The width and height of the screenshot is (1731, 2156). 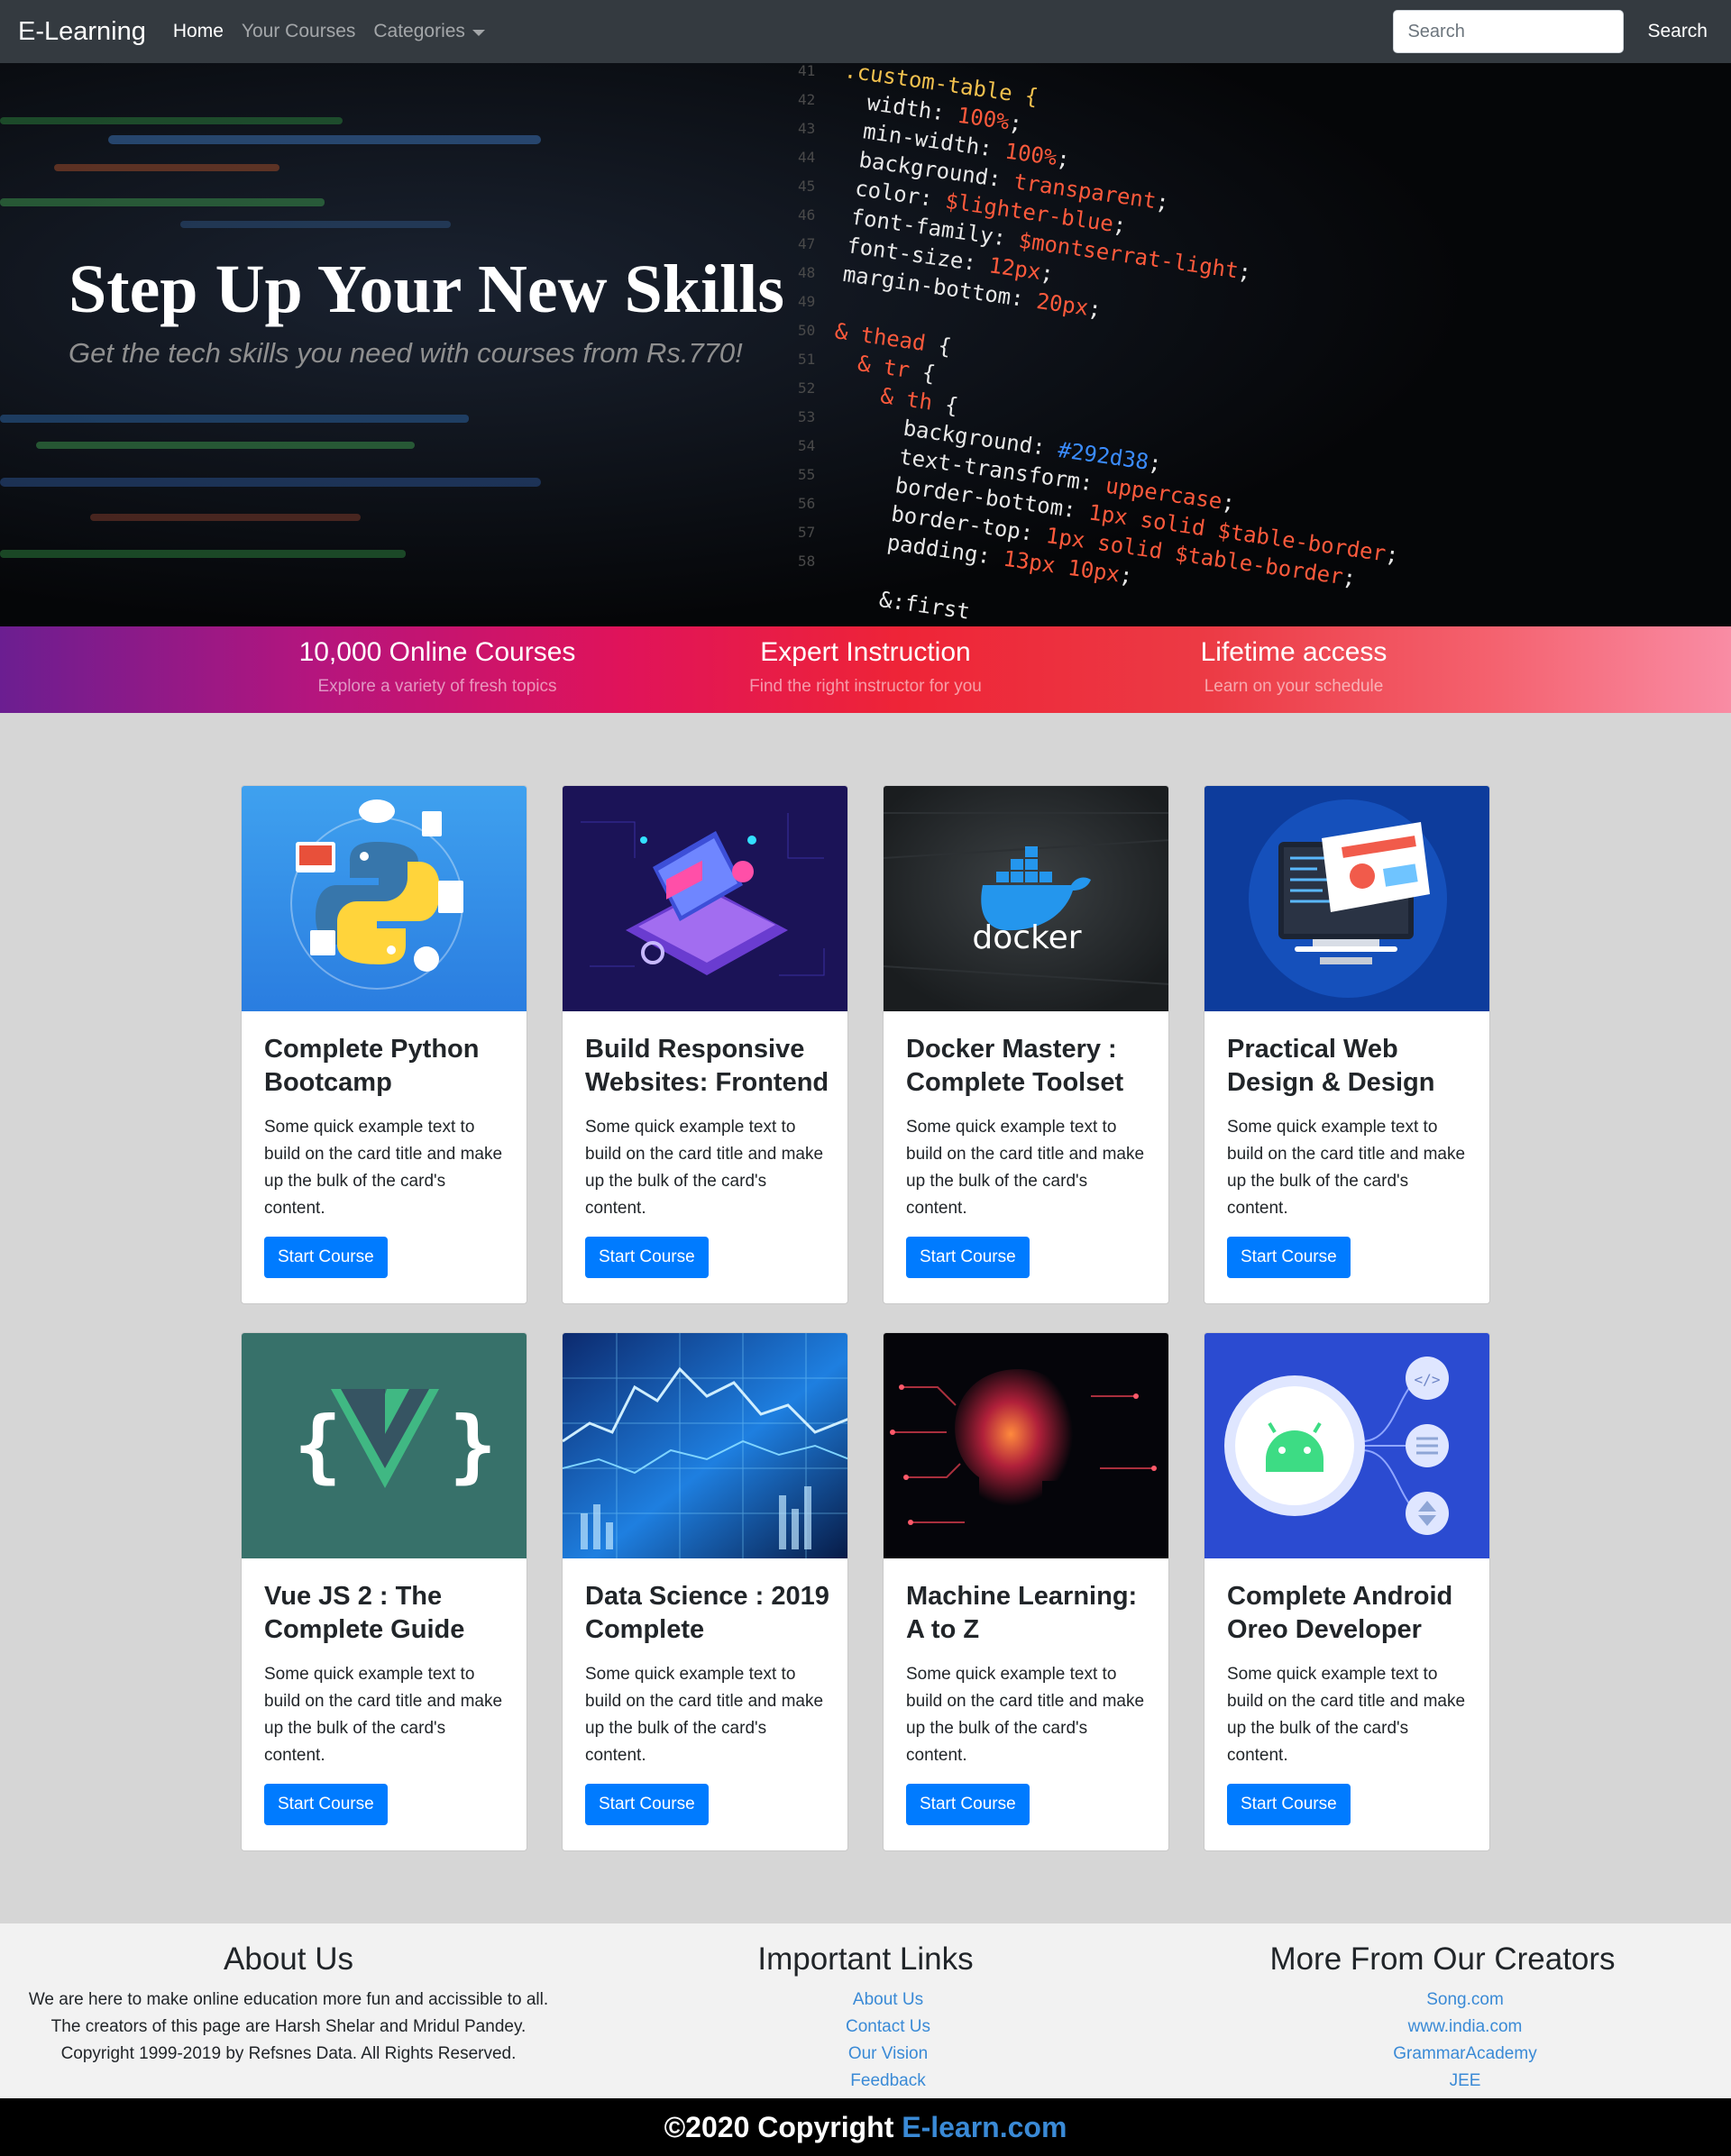 I want to click on nav-links: Home Your Courses Categories, so click(x=329, y=31).